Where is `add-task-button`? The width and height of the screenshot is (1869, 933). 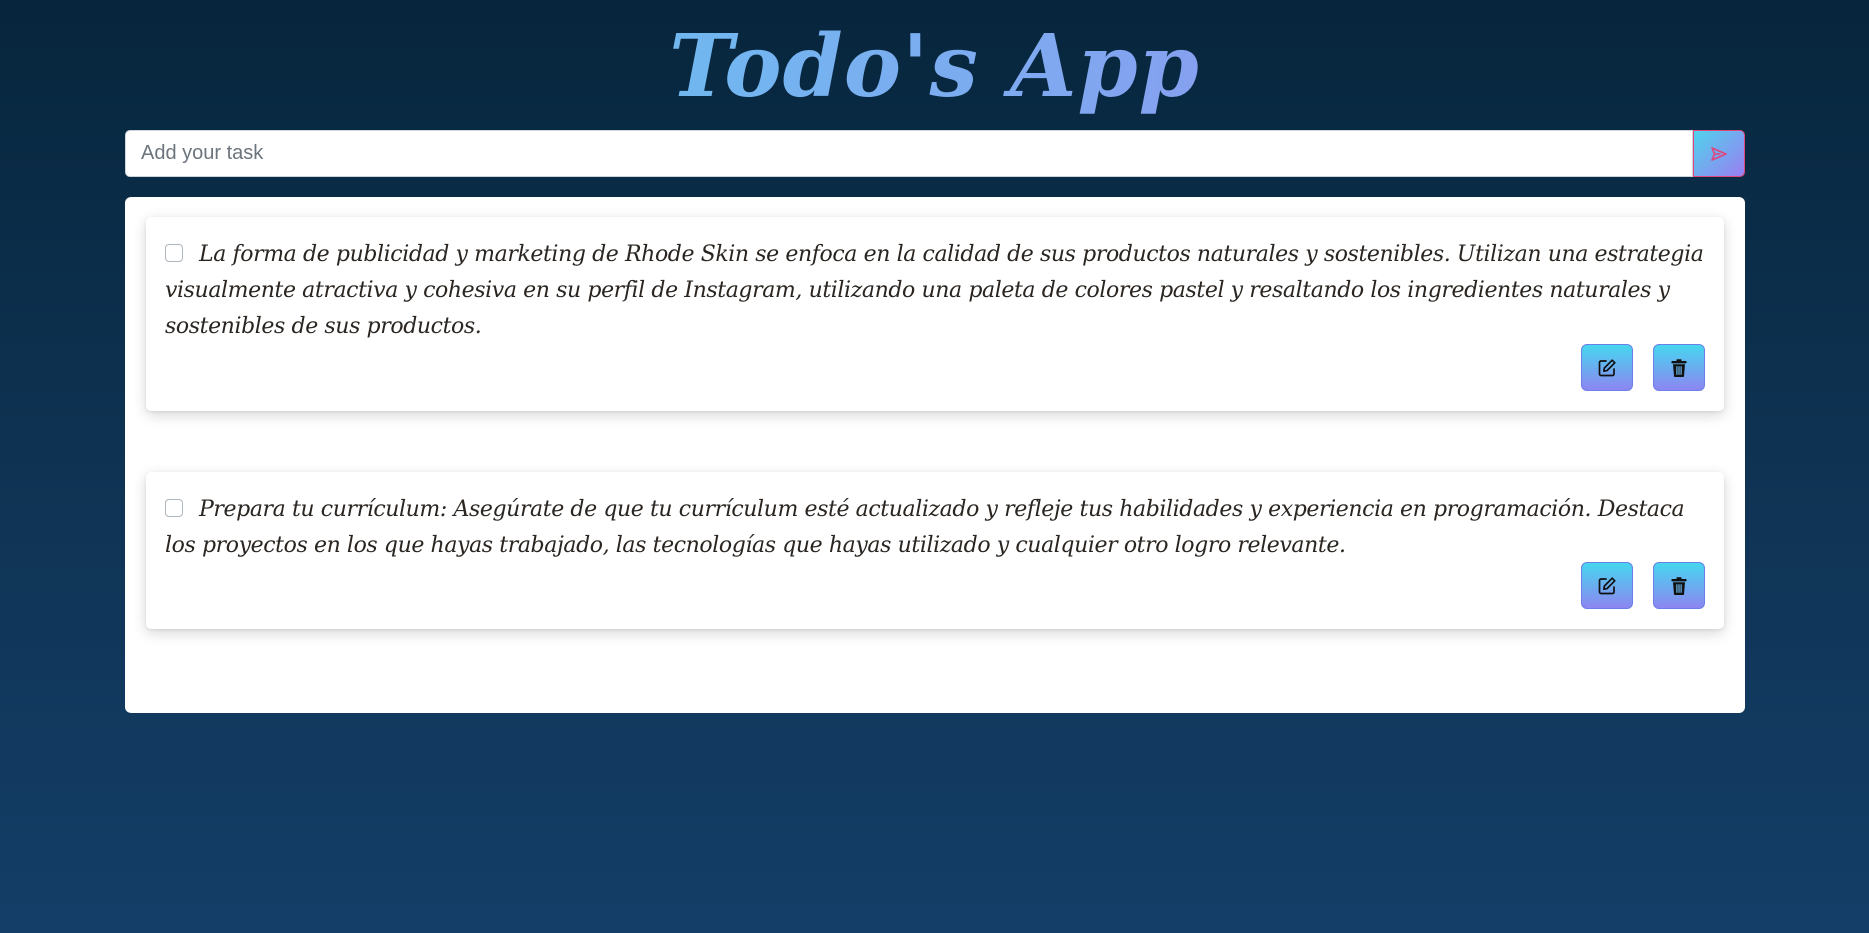
add-task-button is located at coordinates (1719, 153).